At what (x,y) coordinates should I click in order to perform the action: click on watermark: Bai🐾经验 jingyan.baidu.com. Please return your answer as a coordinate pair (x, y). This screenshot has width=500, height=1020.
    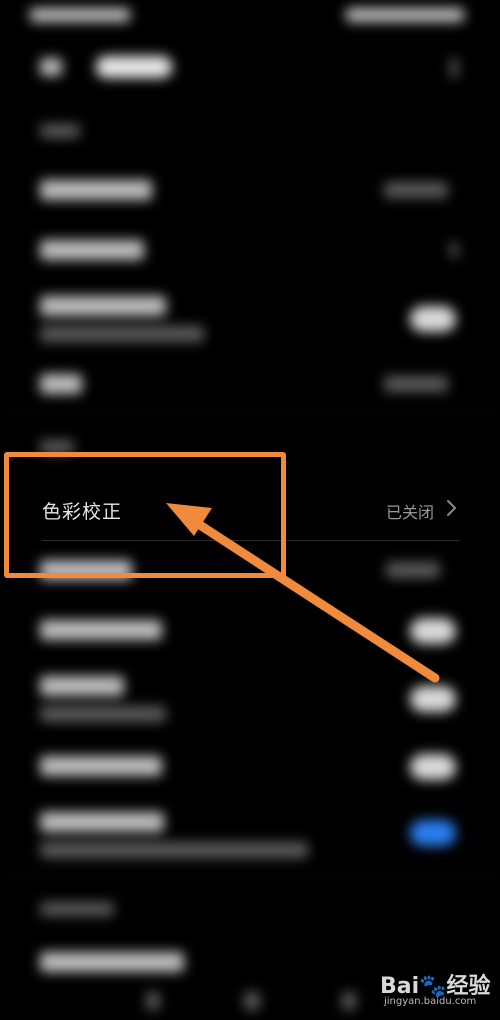
    Looking at the image, I should click on (438, 991).